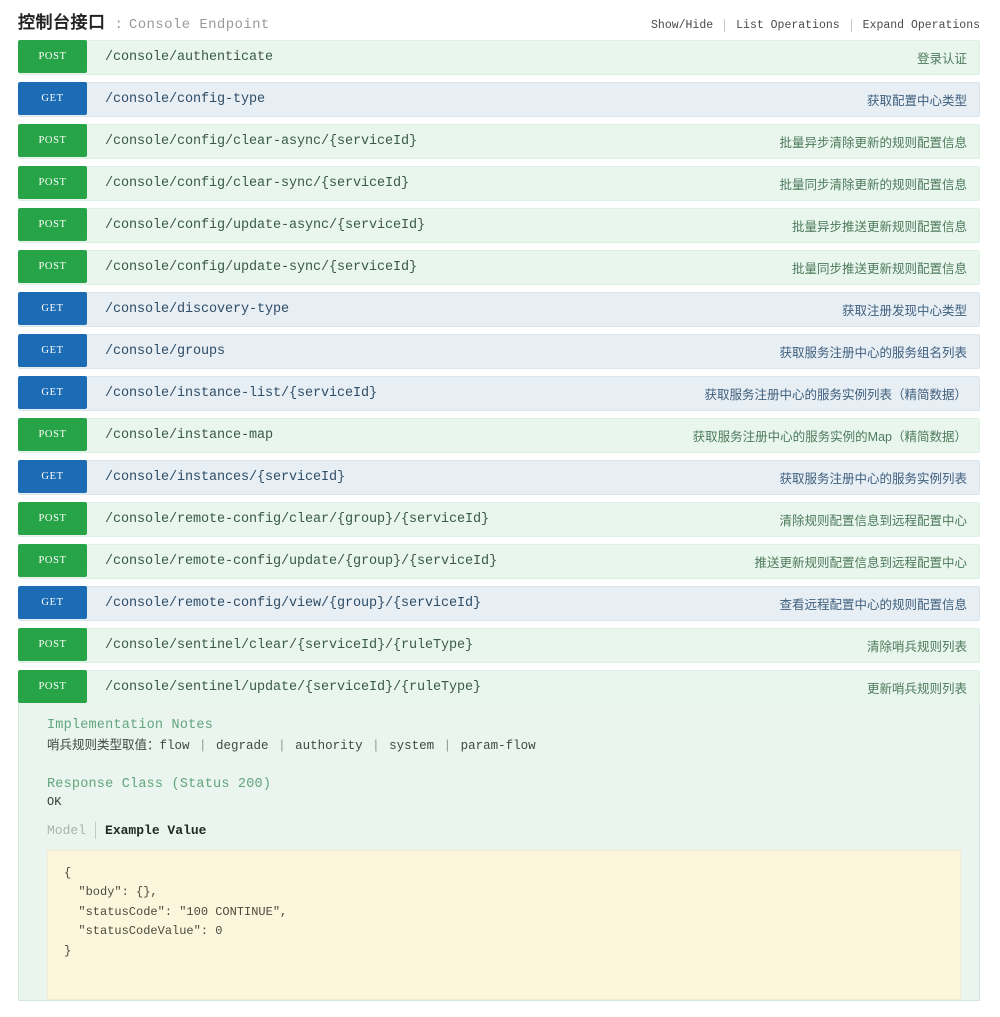  What do you see at coordinates (62, 22) in the screenshot?
I see `resource-title-cn: 控制台接口` at bounding box center [62, 22].